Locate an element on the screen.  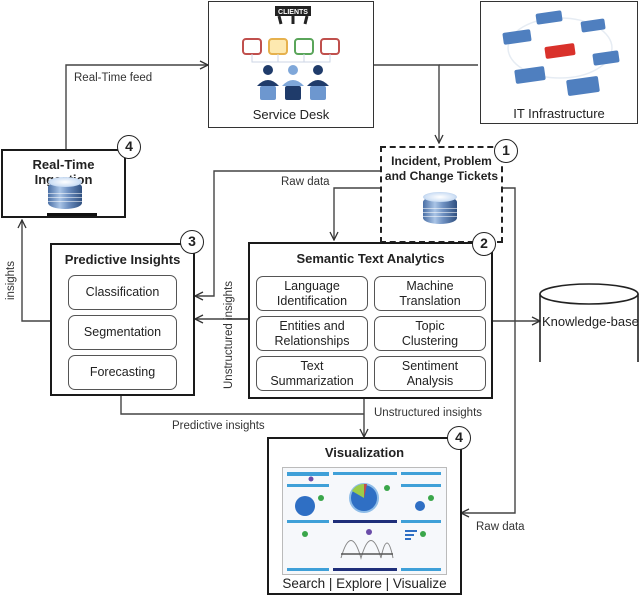
sentiment-analysis-item: Sentiment Analysis is located at coordinates (430, 373).